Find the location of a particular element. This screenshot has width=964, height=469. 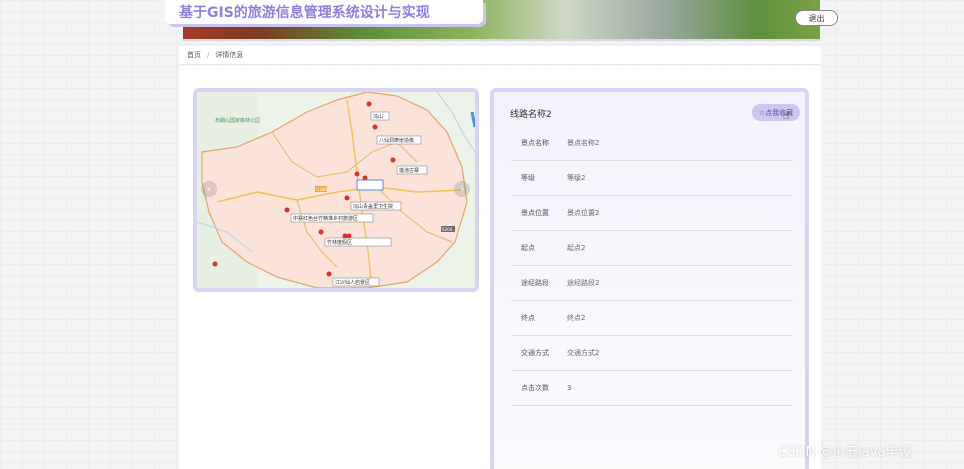

field-label: 交通方式 is located at coordinates (535, 353).